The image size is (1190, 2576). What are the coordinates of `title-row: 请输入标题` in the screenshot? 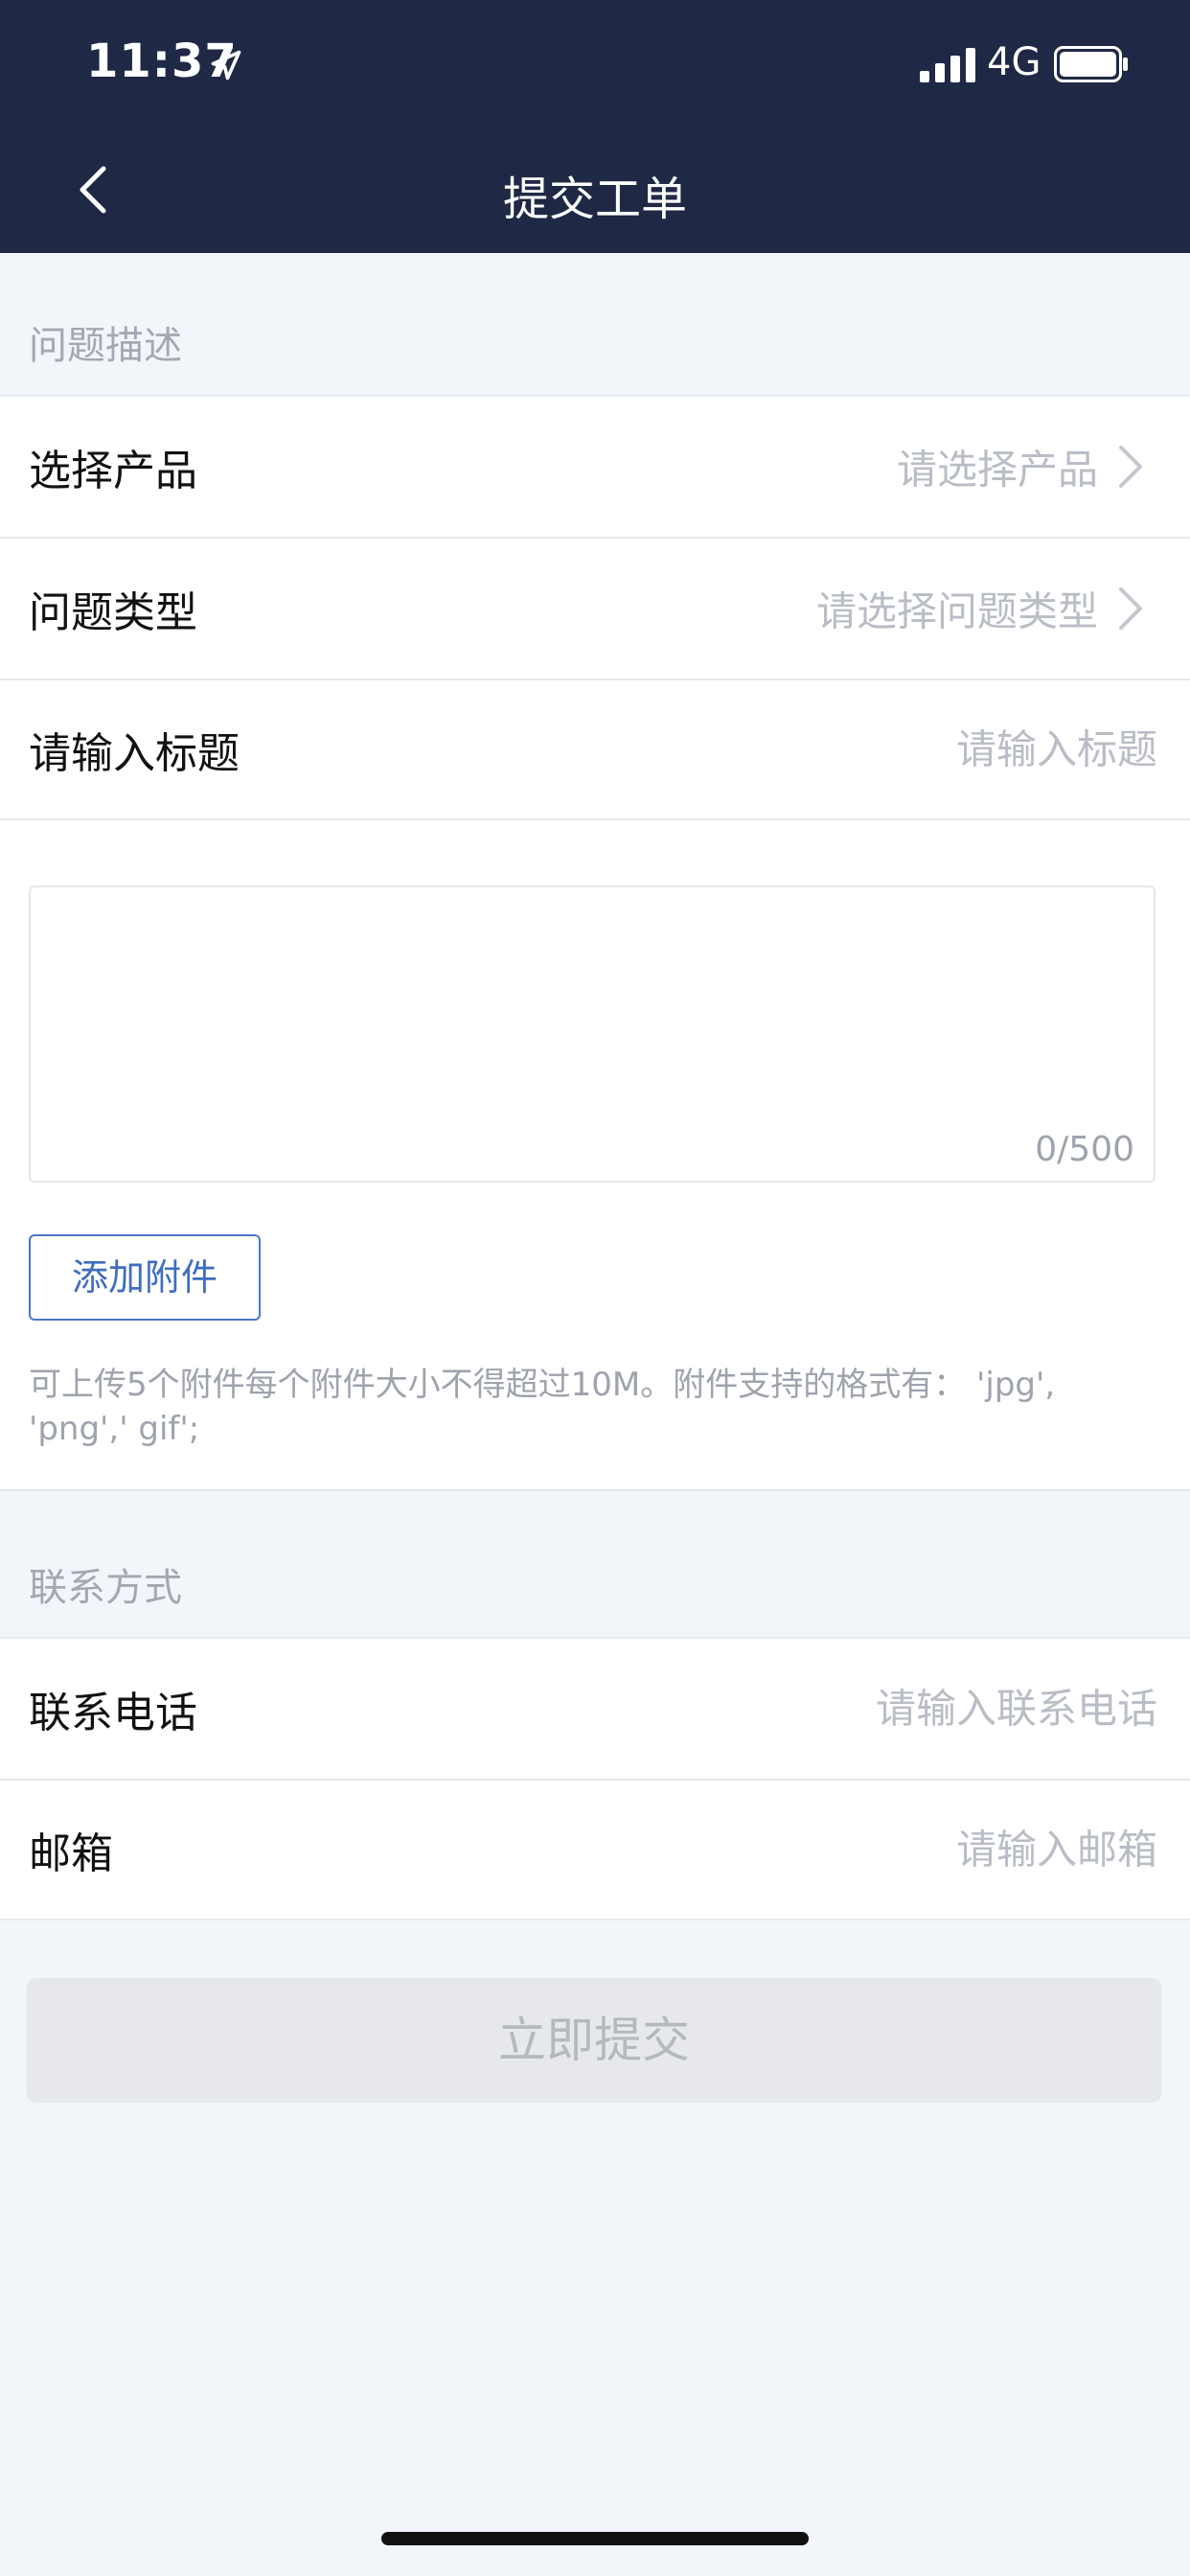 It's located at (595, 749).